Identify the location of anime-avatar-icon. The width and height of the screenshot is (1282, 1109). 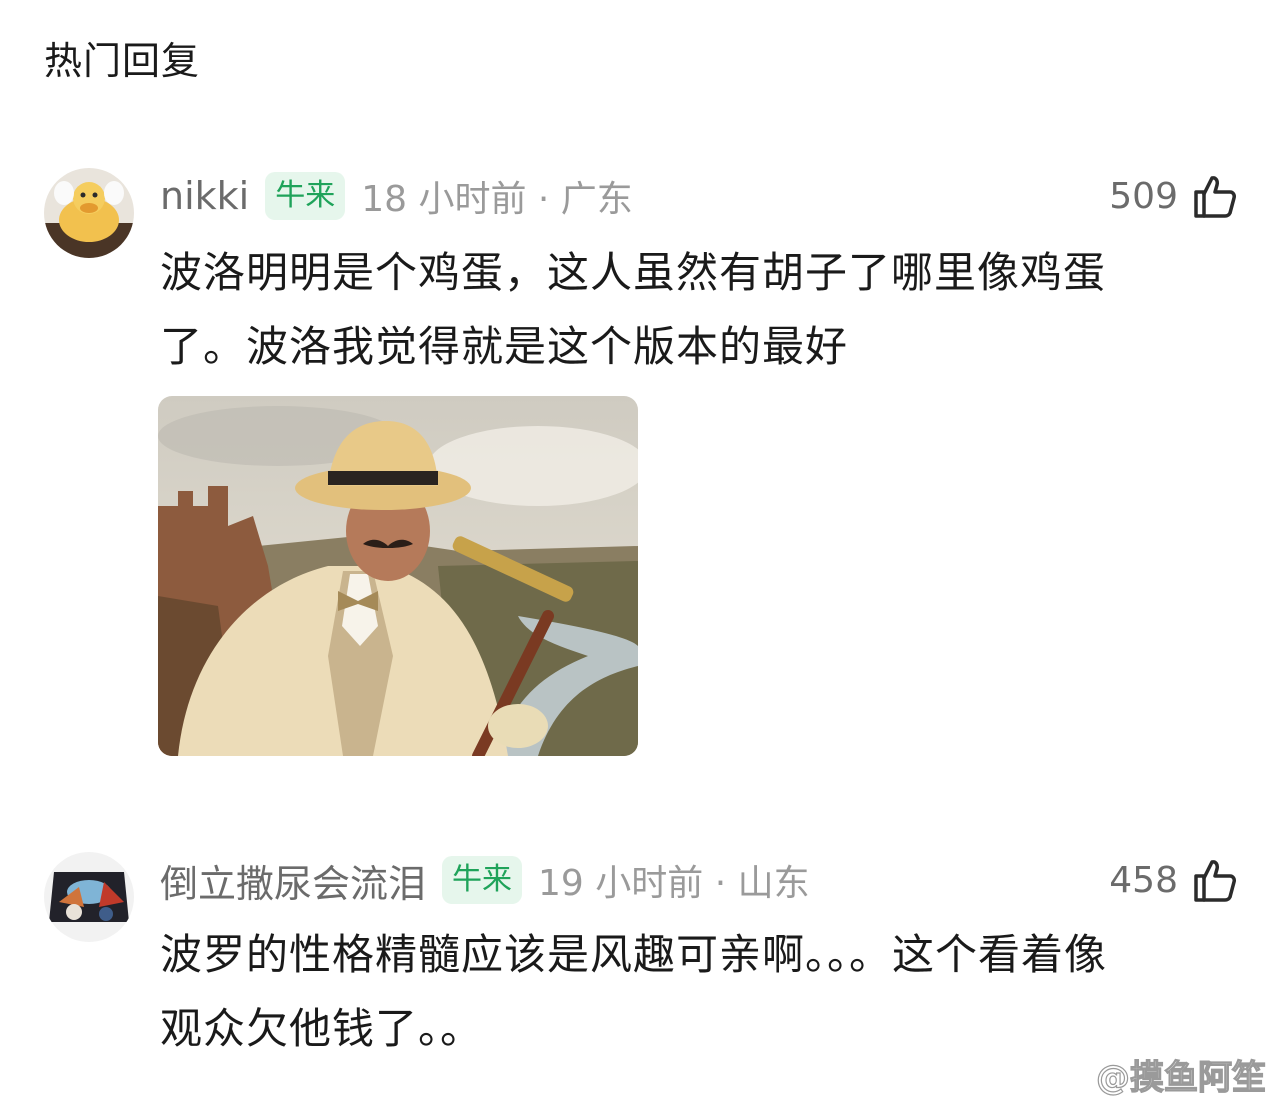
(89, 897).